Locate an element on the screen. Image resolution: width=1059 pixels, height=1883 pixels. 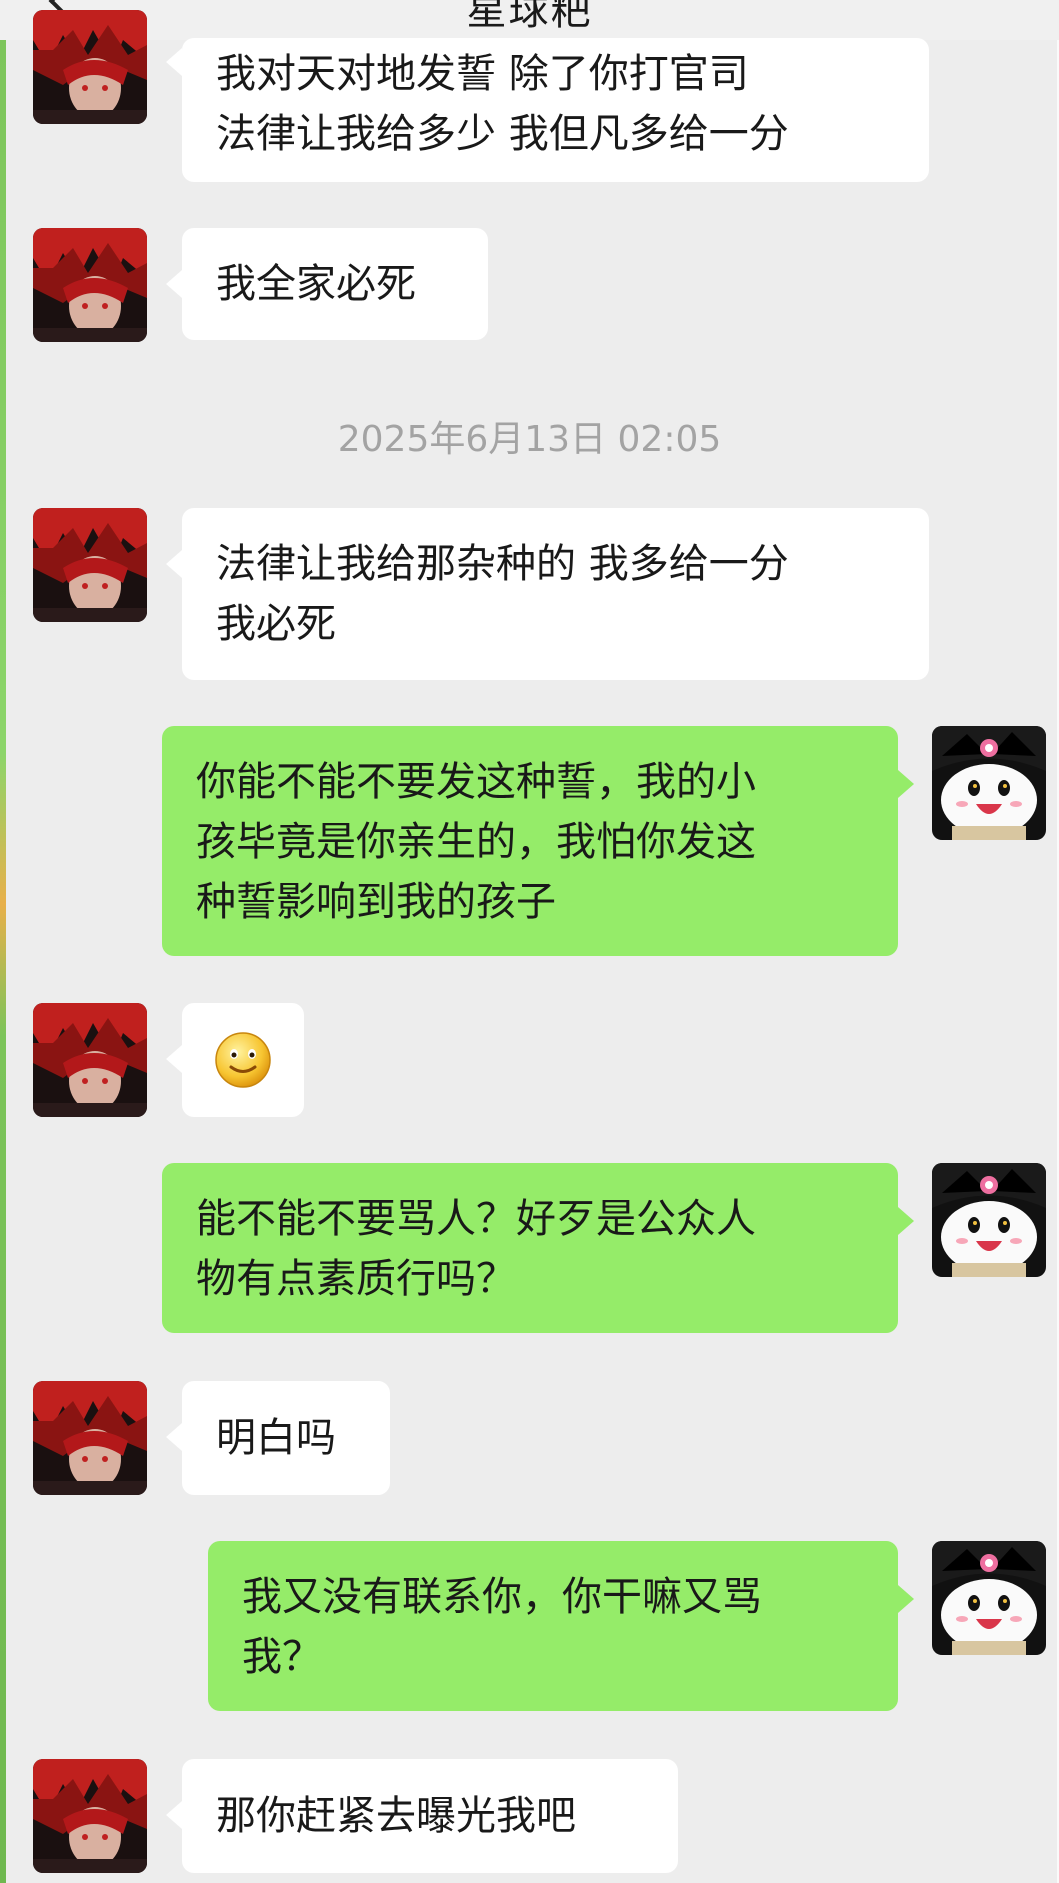
message-line: 法律让我给那杂种的 我多给一分 is located at coordinates (502, 564).